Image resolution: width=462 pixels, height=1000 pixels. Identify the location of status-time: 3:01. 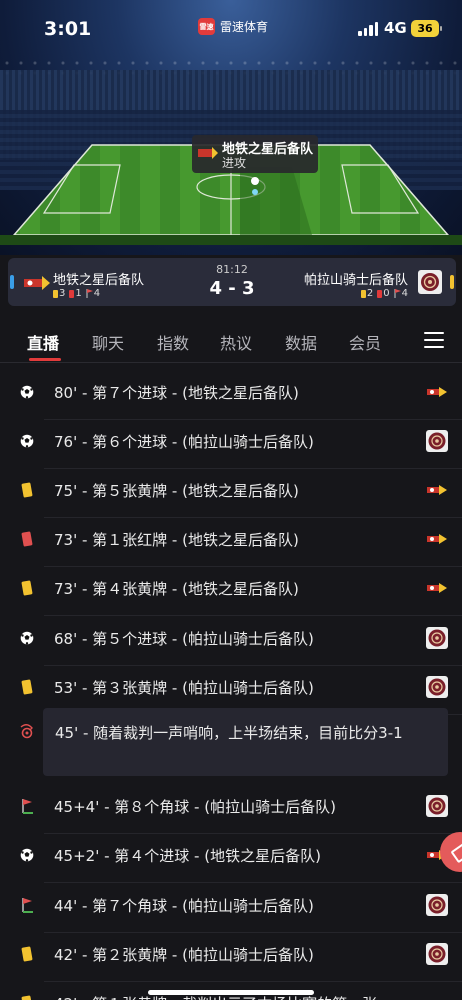
(68, 29).